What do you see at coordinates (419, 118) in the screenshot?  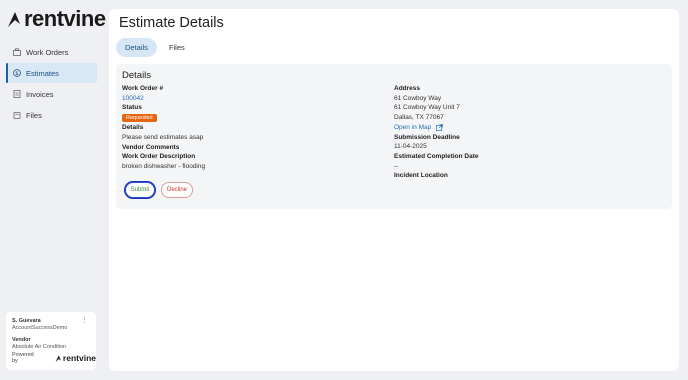 I see `address-line-3: Dallas, TX 77067` at bounding box center [419, 118].